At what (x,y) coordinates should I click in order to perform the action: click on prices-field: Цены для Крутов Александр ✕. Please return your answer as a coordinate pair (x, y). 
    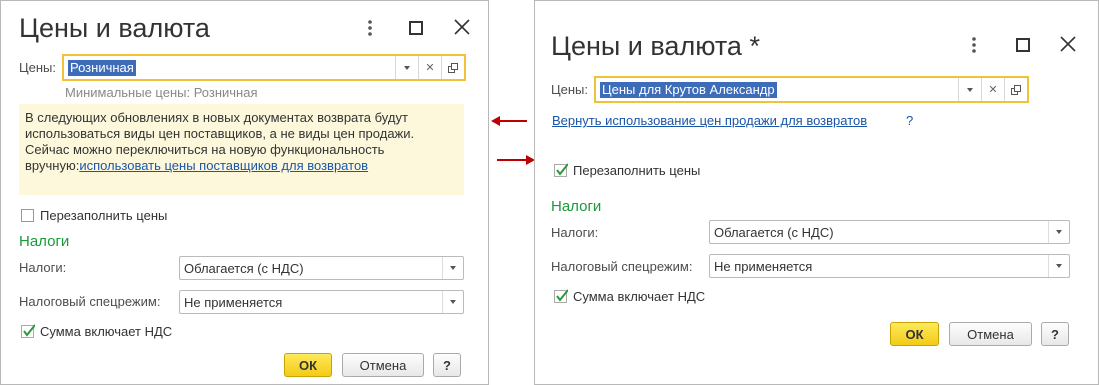
    Looking at the image, I should click on (811, 89).